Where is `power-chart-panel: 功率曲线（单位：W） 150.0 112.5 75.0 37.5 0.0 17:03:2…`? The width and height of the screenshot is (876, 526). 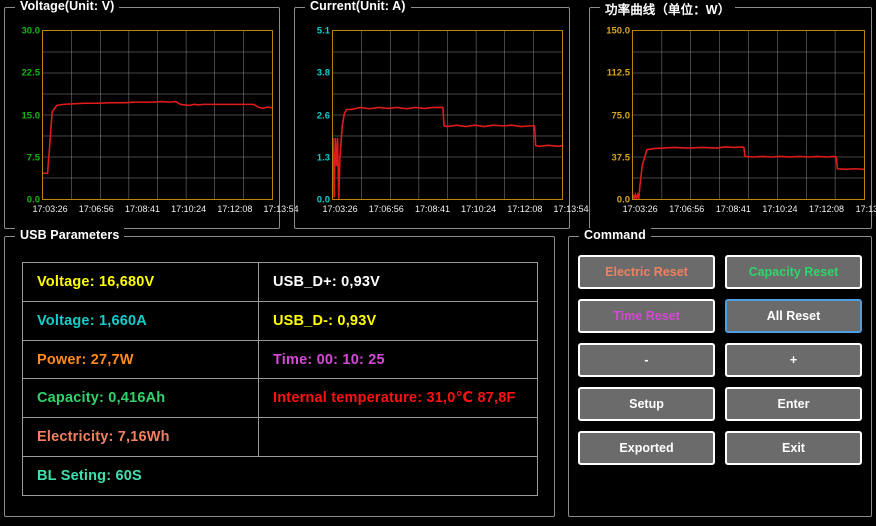
power-chart-panel: 功率曲线（单位：W） 150.0 112.5 75.0 37.5 0.0 17:03:2… is located at coordinates (732, 114).